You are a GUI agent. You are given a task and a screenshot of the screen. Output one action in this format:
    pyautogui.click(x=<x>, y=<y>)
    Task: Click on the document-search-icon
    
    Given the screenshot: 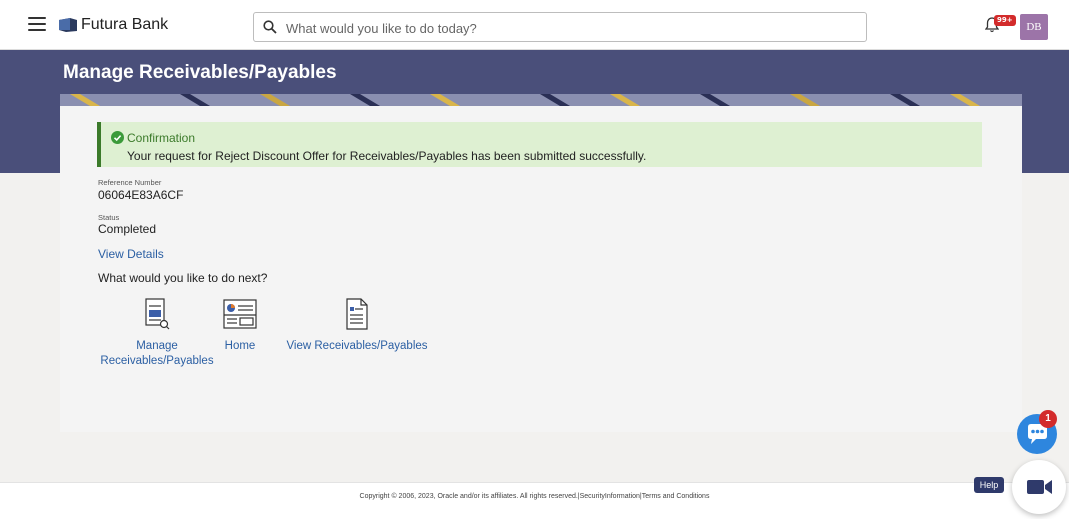 What is the action you would take?
    pyautogui.click(x=157, y=314)
    